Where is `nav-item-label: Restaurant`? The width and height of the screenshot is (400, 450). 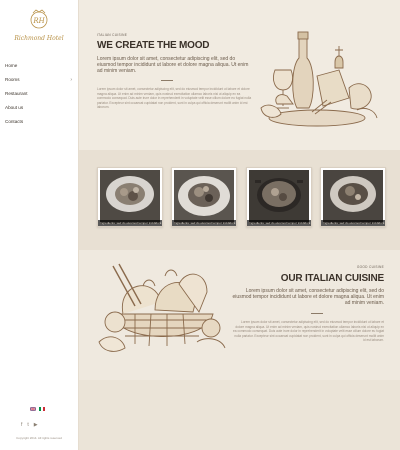 nav-item-label: Restaurant is located at coordinates (16, 93).